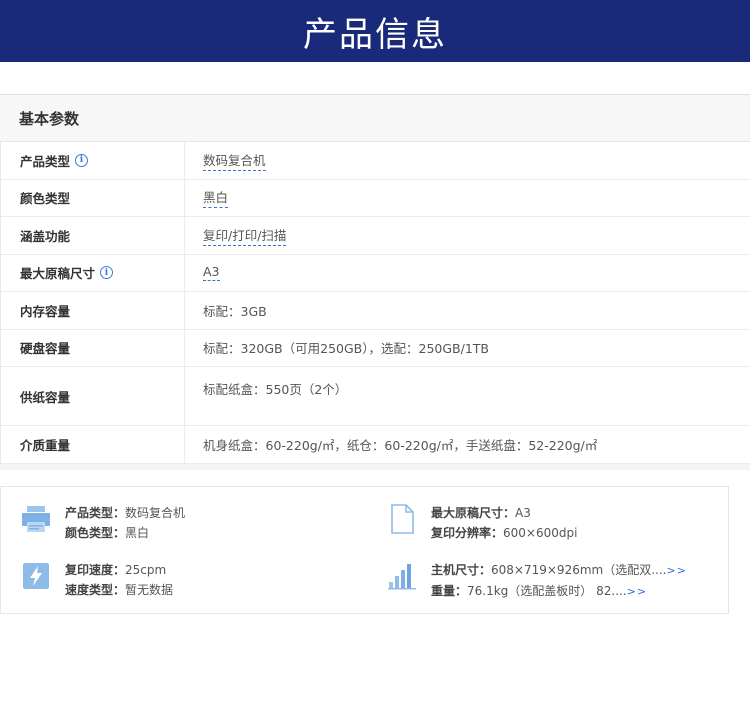 Image resolution: width=750 pixels, height=721 pixels. What do you see at coordinates (45, 199) in the screenshot?
I see `param-label-text: 颜色类型` at bounding box center [45, 199].